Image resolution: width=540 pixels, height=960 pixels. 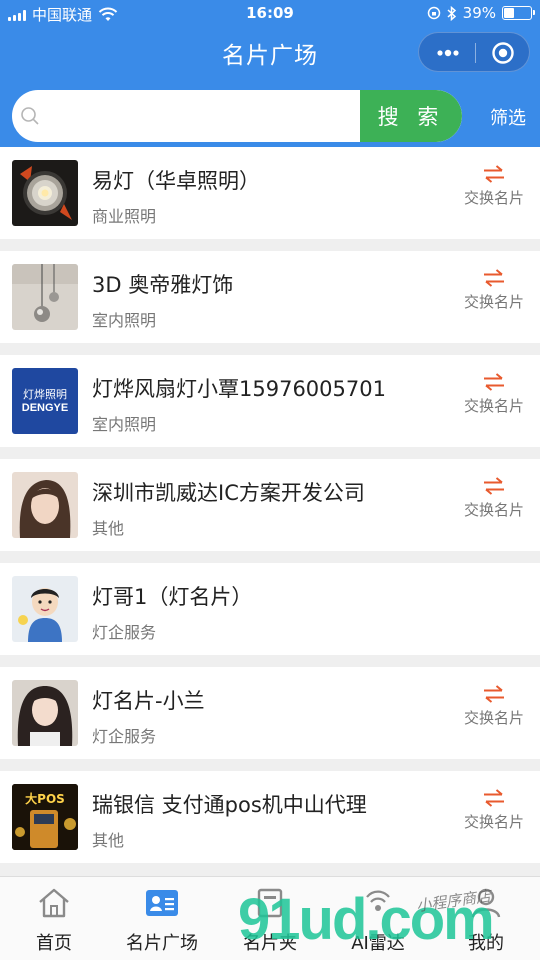 What do you see at coordinates (45, 193) in the screenshot?
I see `downlight-photo-avatar` at bounding box center [45, 193].